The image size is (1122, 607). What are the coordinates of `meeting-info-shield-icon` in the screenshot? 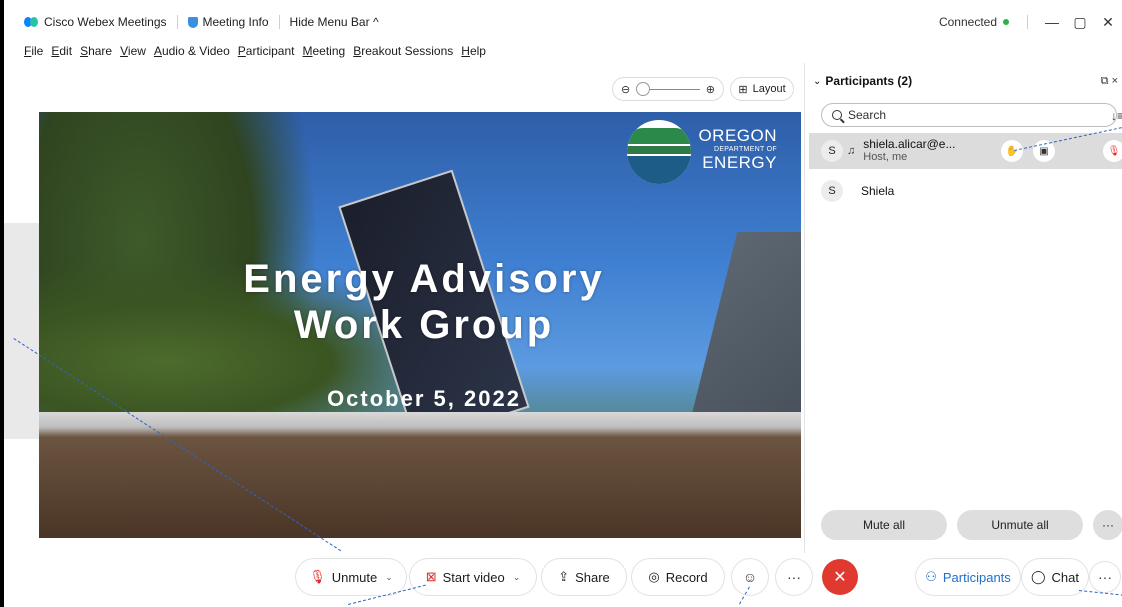 It's located at (192, 22).